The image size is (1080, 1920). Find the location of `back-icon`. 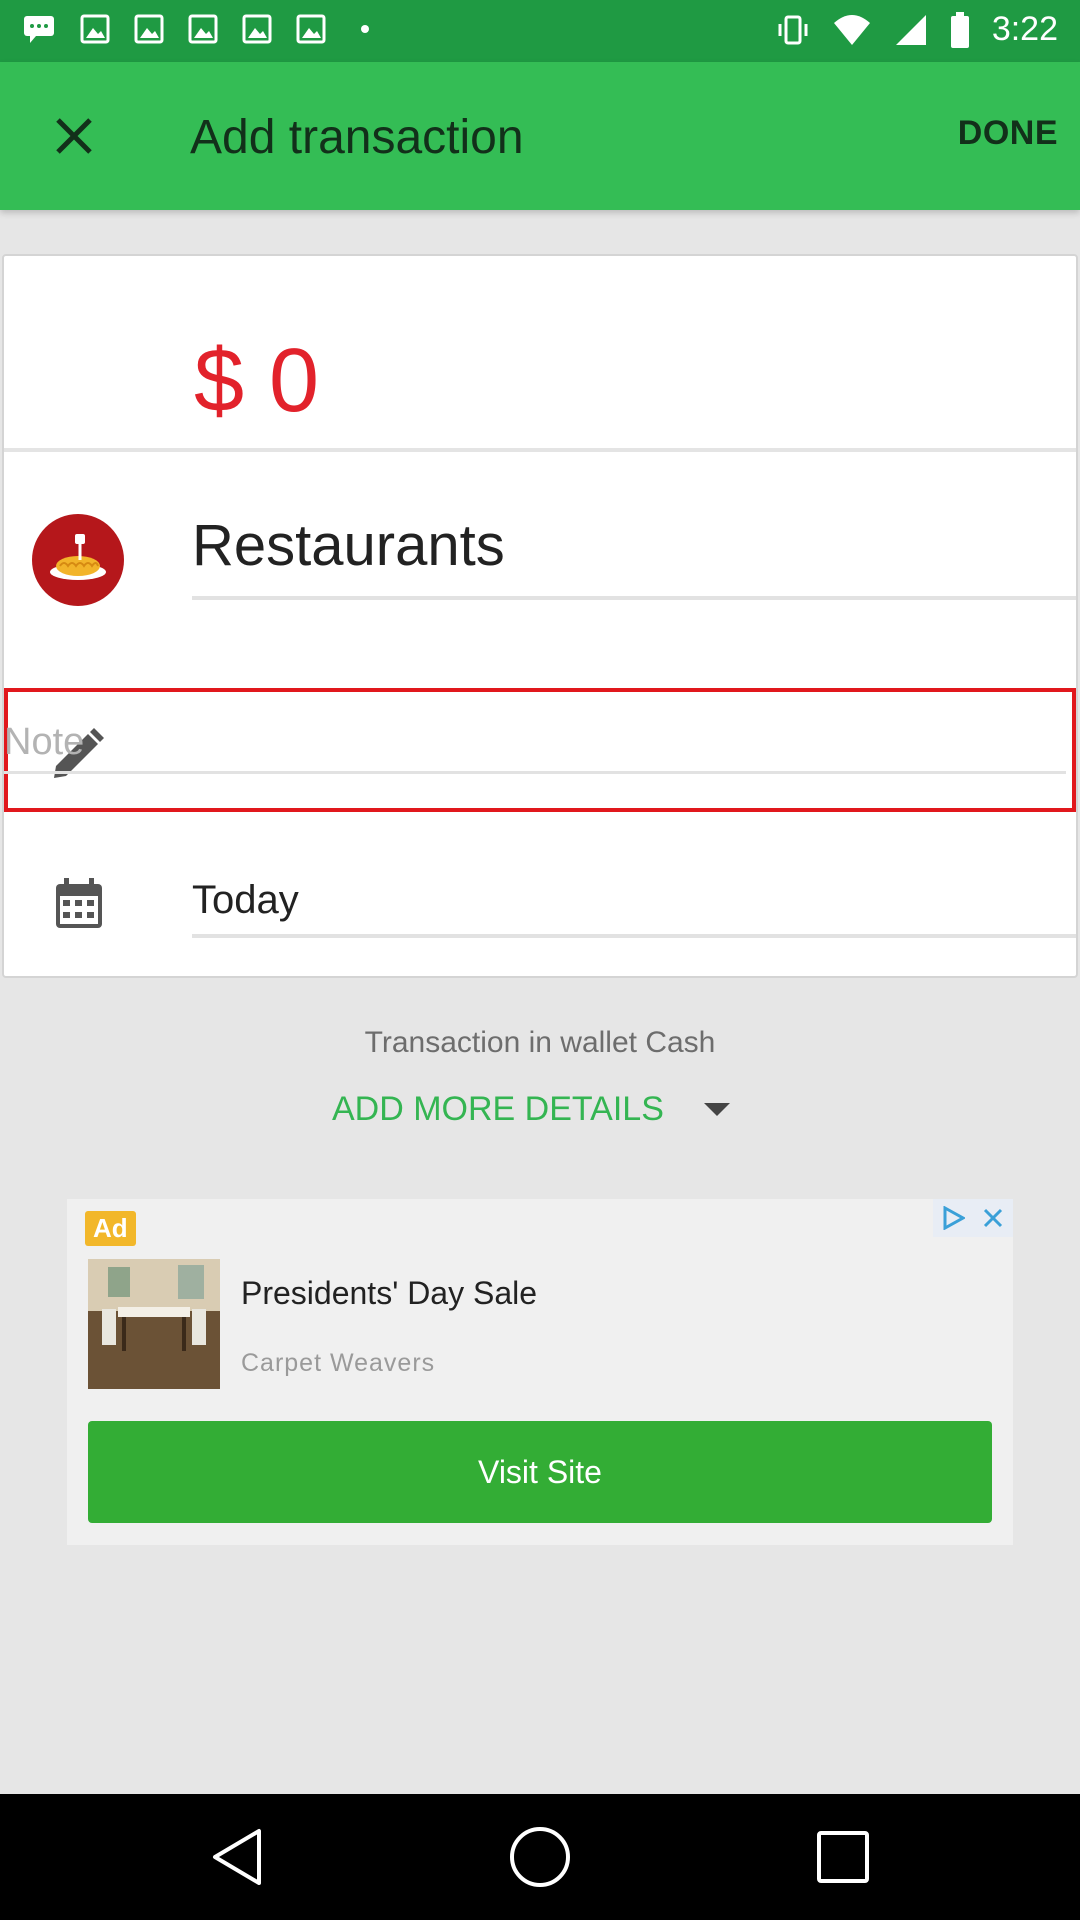

back-icon is located at coordinates (237, 1857).